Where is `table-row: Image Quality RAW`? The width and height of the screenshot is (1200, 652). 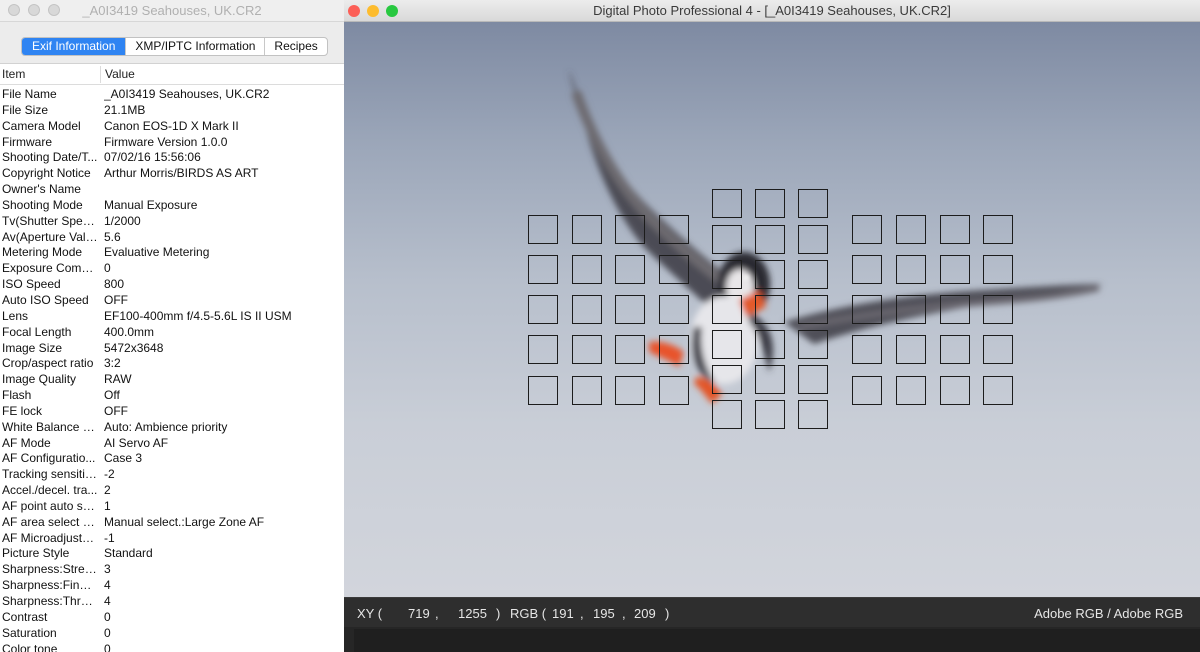
table-row: Image Quality RAW is located at coordinates (172, 379).